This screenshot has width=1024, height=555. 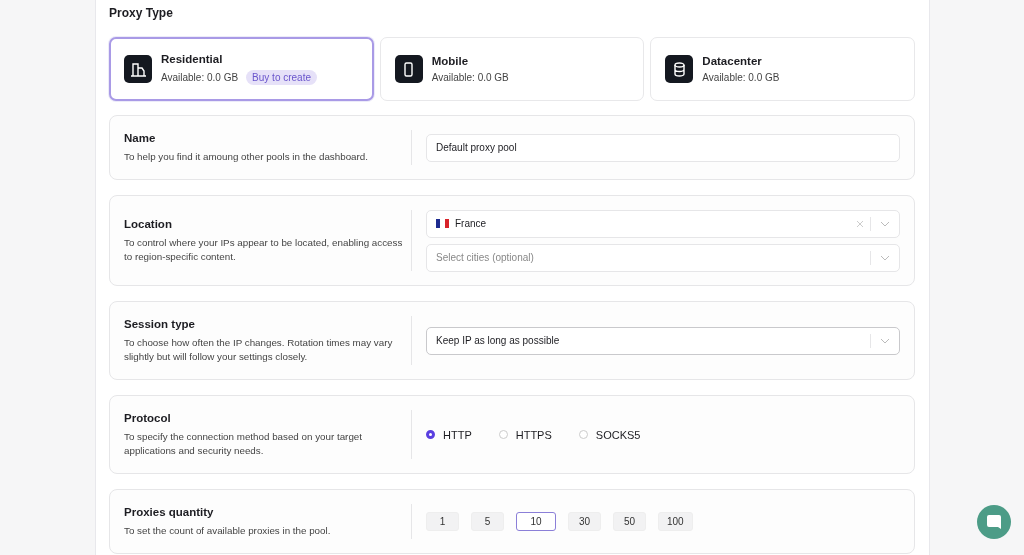 I want to click on flag-icon, so click(x=442, y=223).